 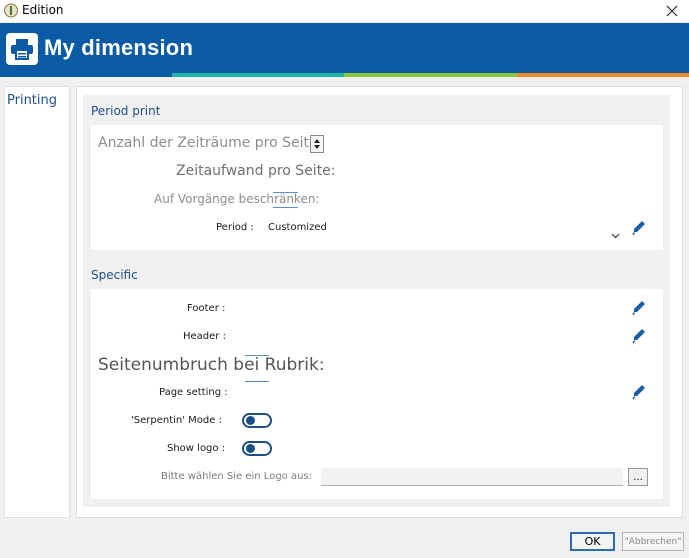 I want to click on section-title: Specific, so click(x=114, y=275).